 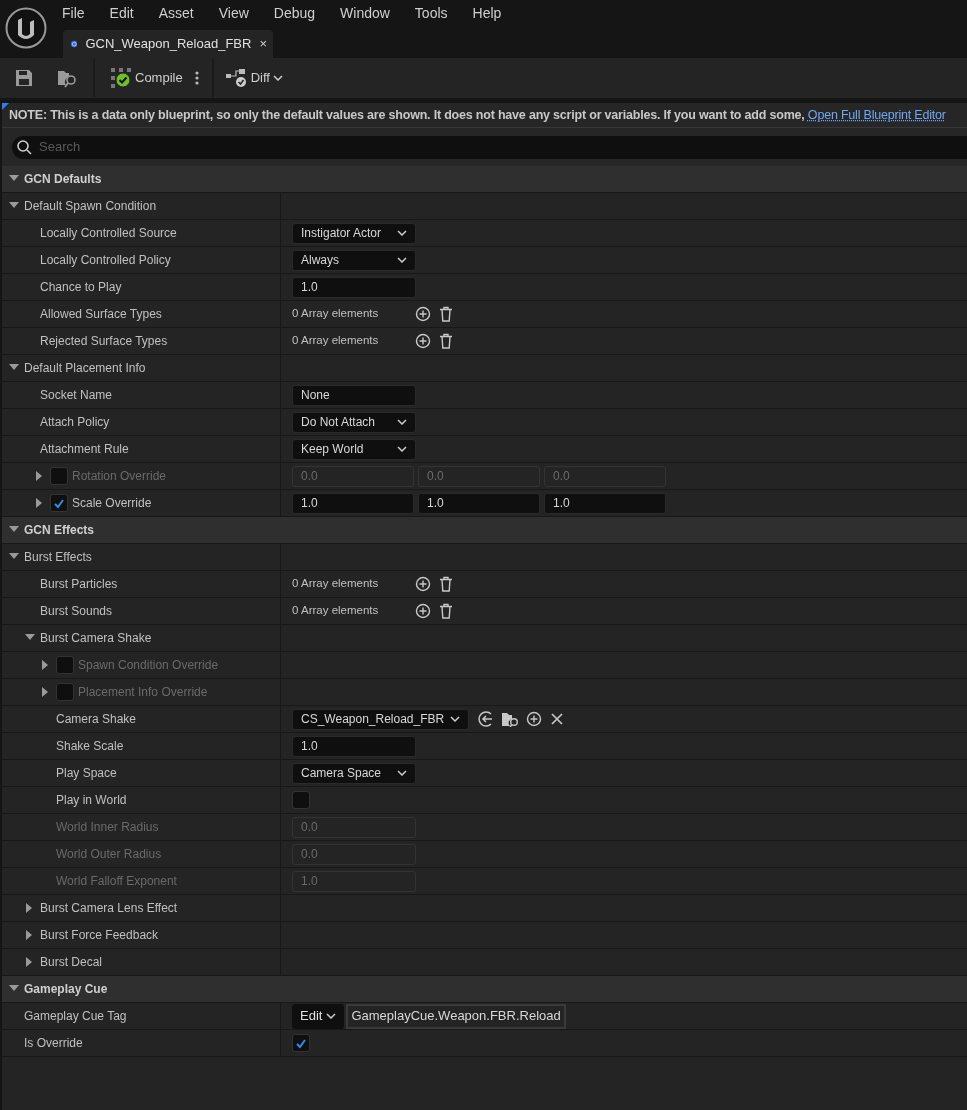 I want to click on property-label: Burst Effects, so click(x=58, y=557).